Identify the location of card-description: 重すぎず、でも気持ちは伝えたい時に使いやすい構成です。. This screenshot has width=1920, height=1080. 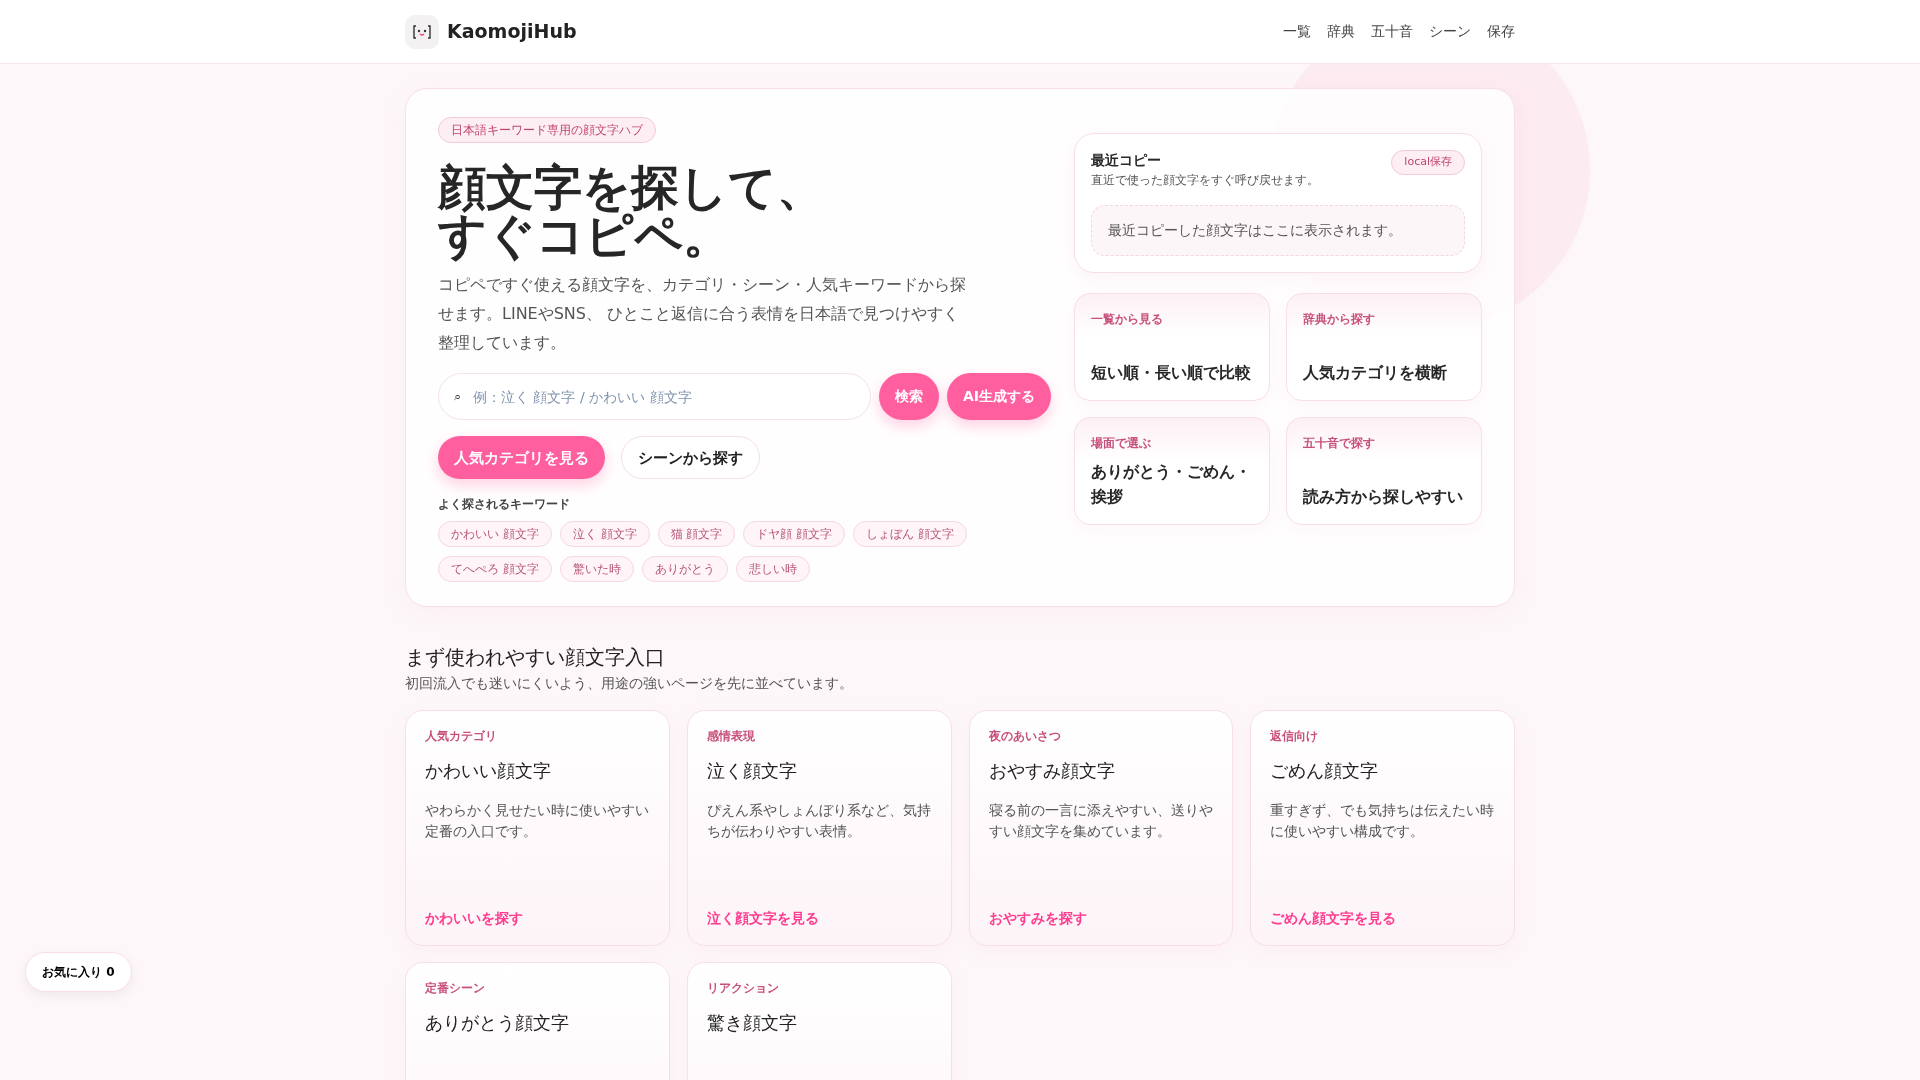
(1382, 821).